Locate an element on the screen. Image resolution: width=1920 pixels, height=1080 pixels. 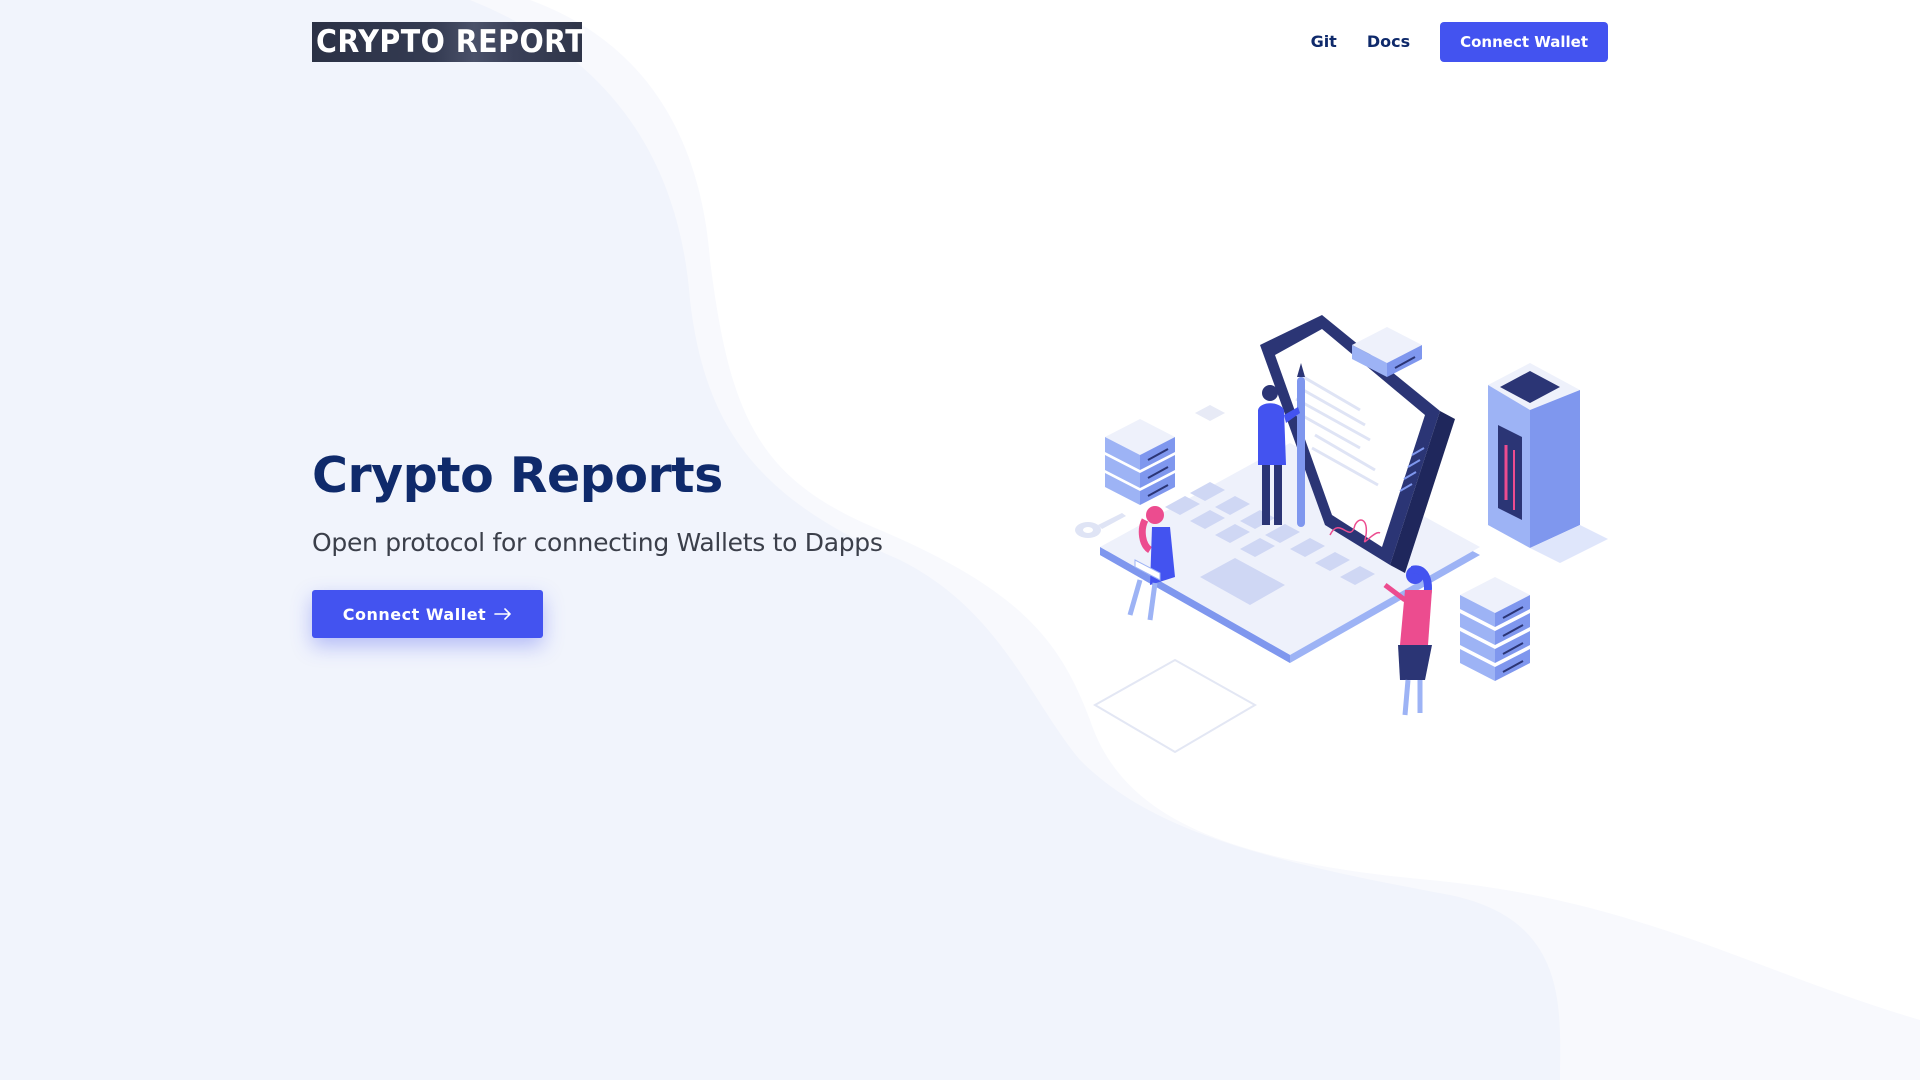
logo-text: CRYPTO REPORT is located at coordinates (451, 42).